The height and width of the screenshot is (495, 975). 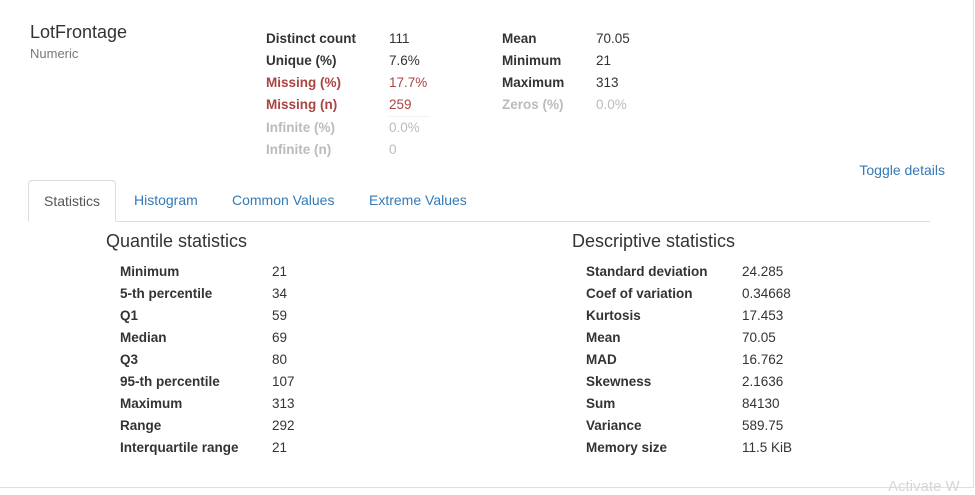 What do you see at coordinates (207, 272) in the screenshot?
I see `quantile-row: Minimum 21` at bounding box center [207, 272].